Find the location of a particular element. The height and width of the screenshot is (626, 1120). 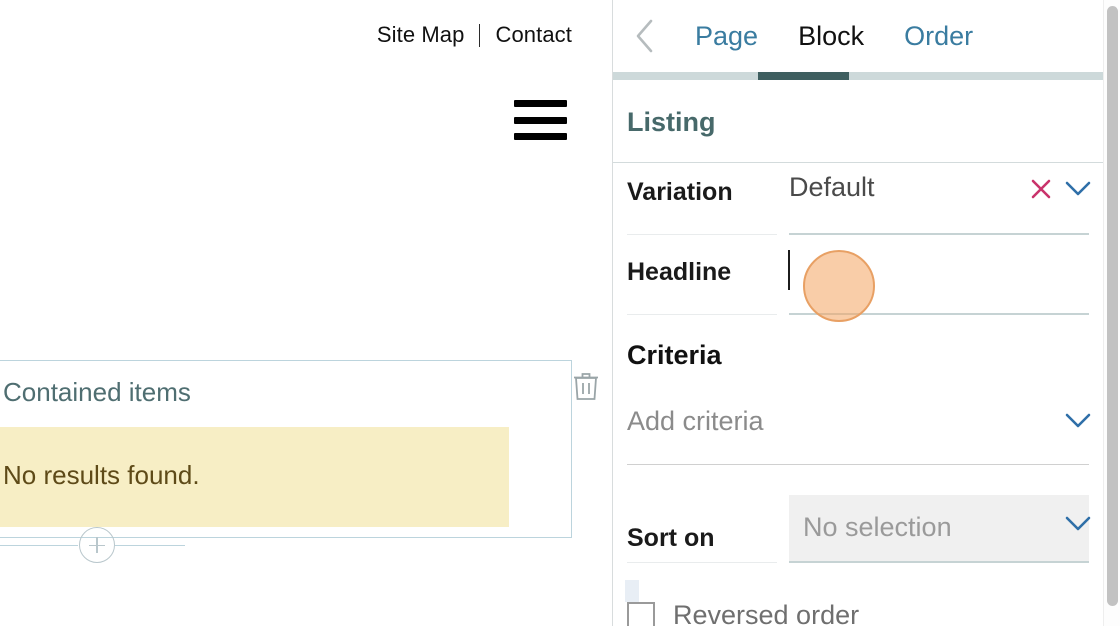

contained-items-block: Contained items No results found. is located at coordinates (286, 449).